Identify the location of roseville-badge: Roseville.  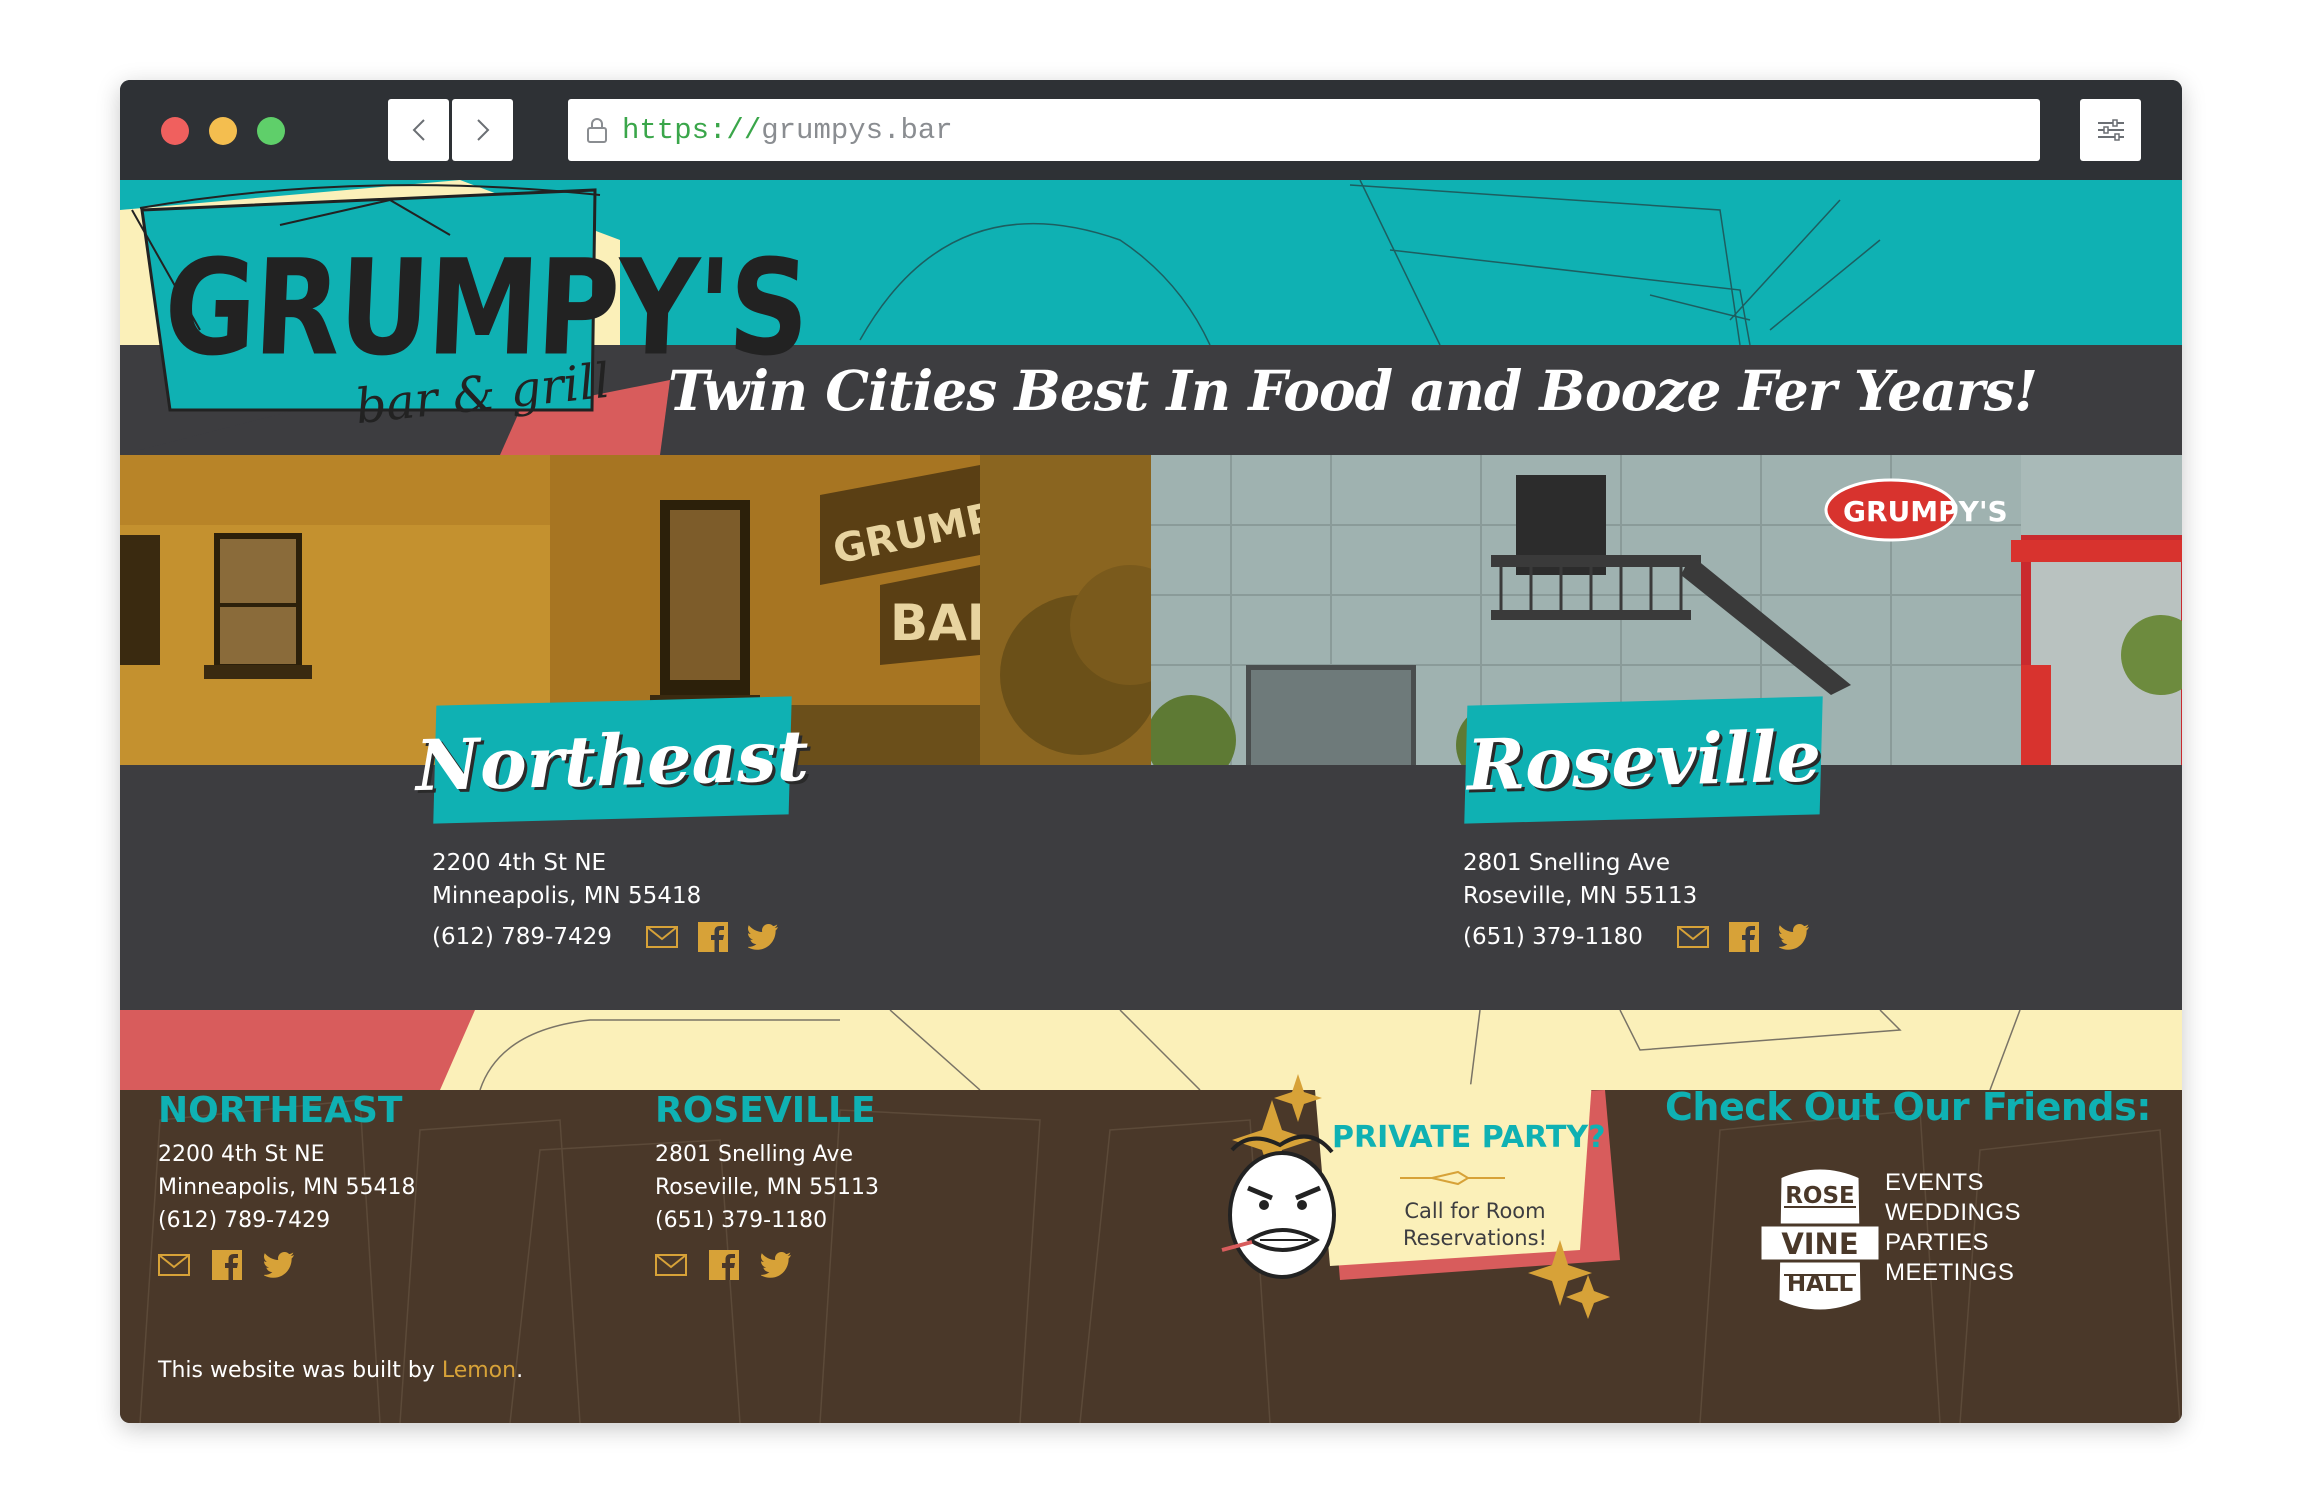
(1643, 760).